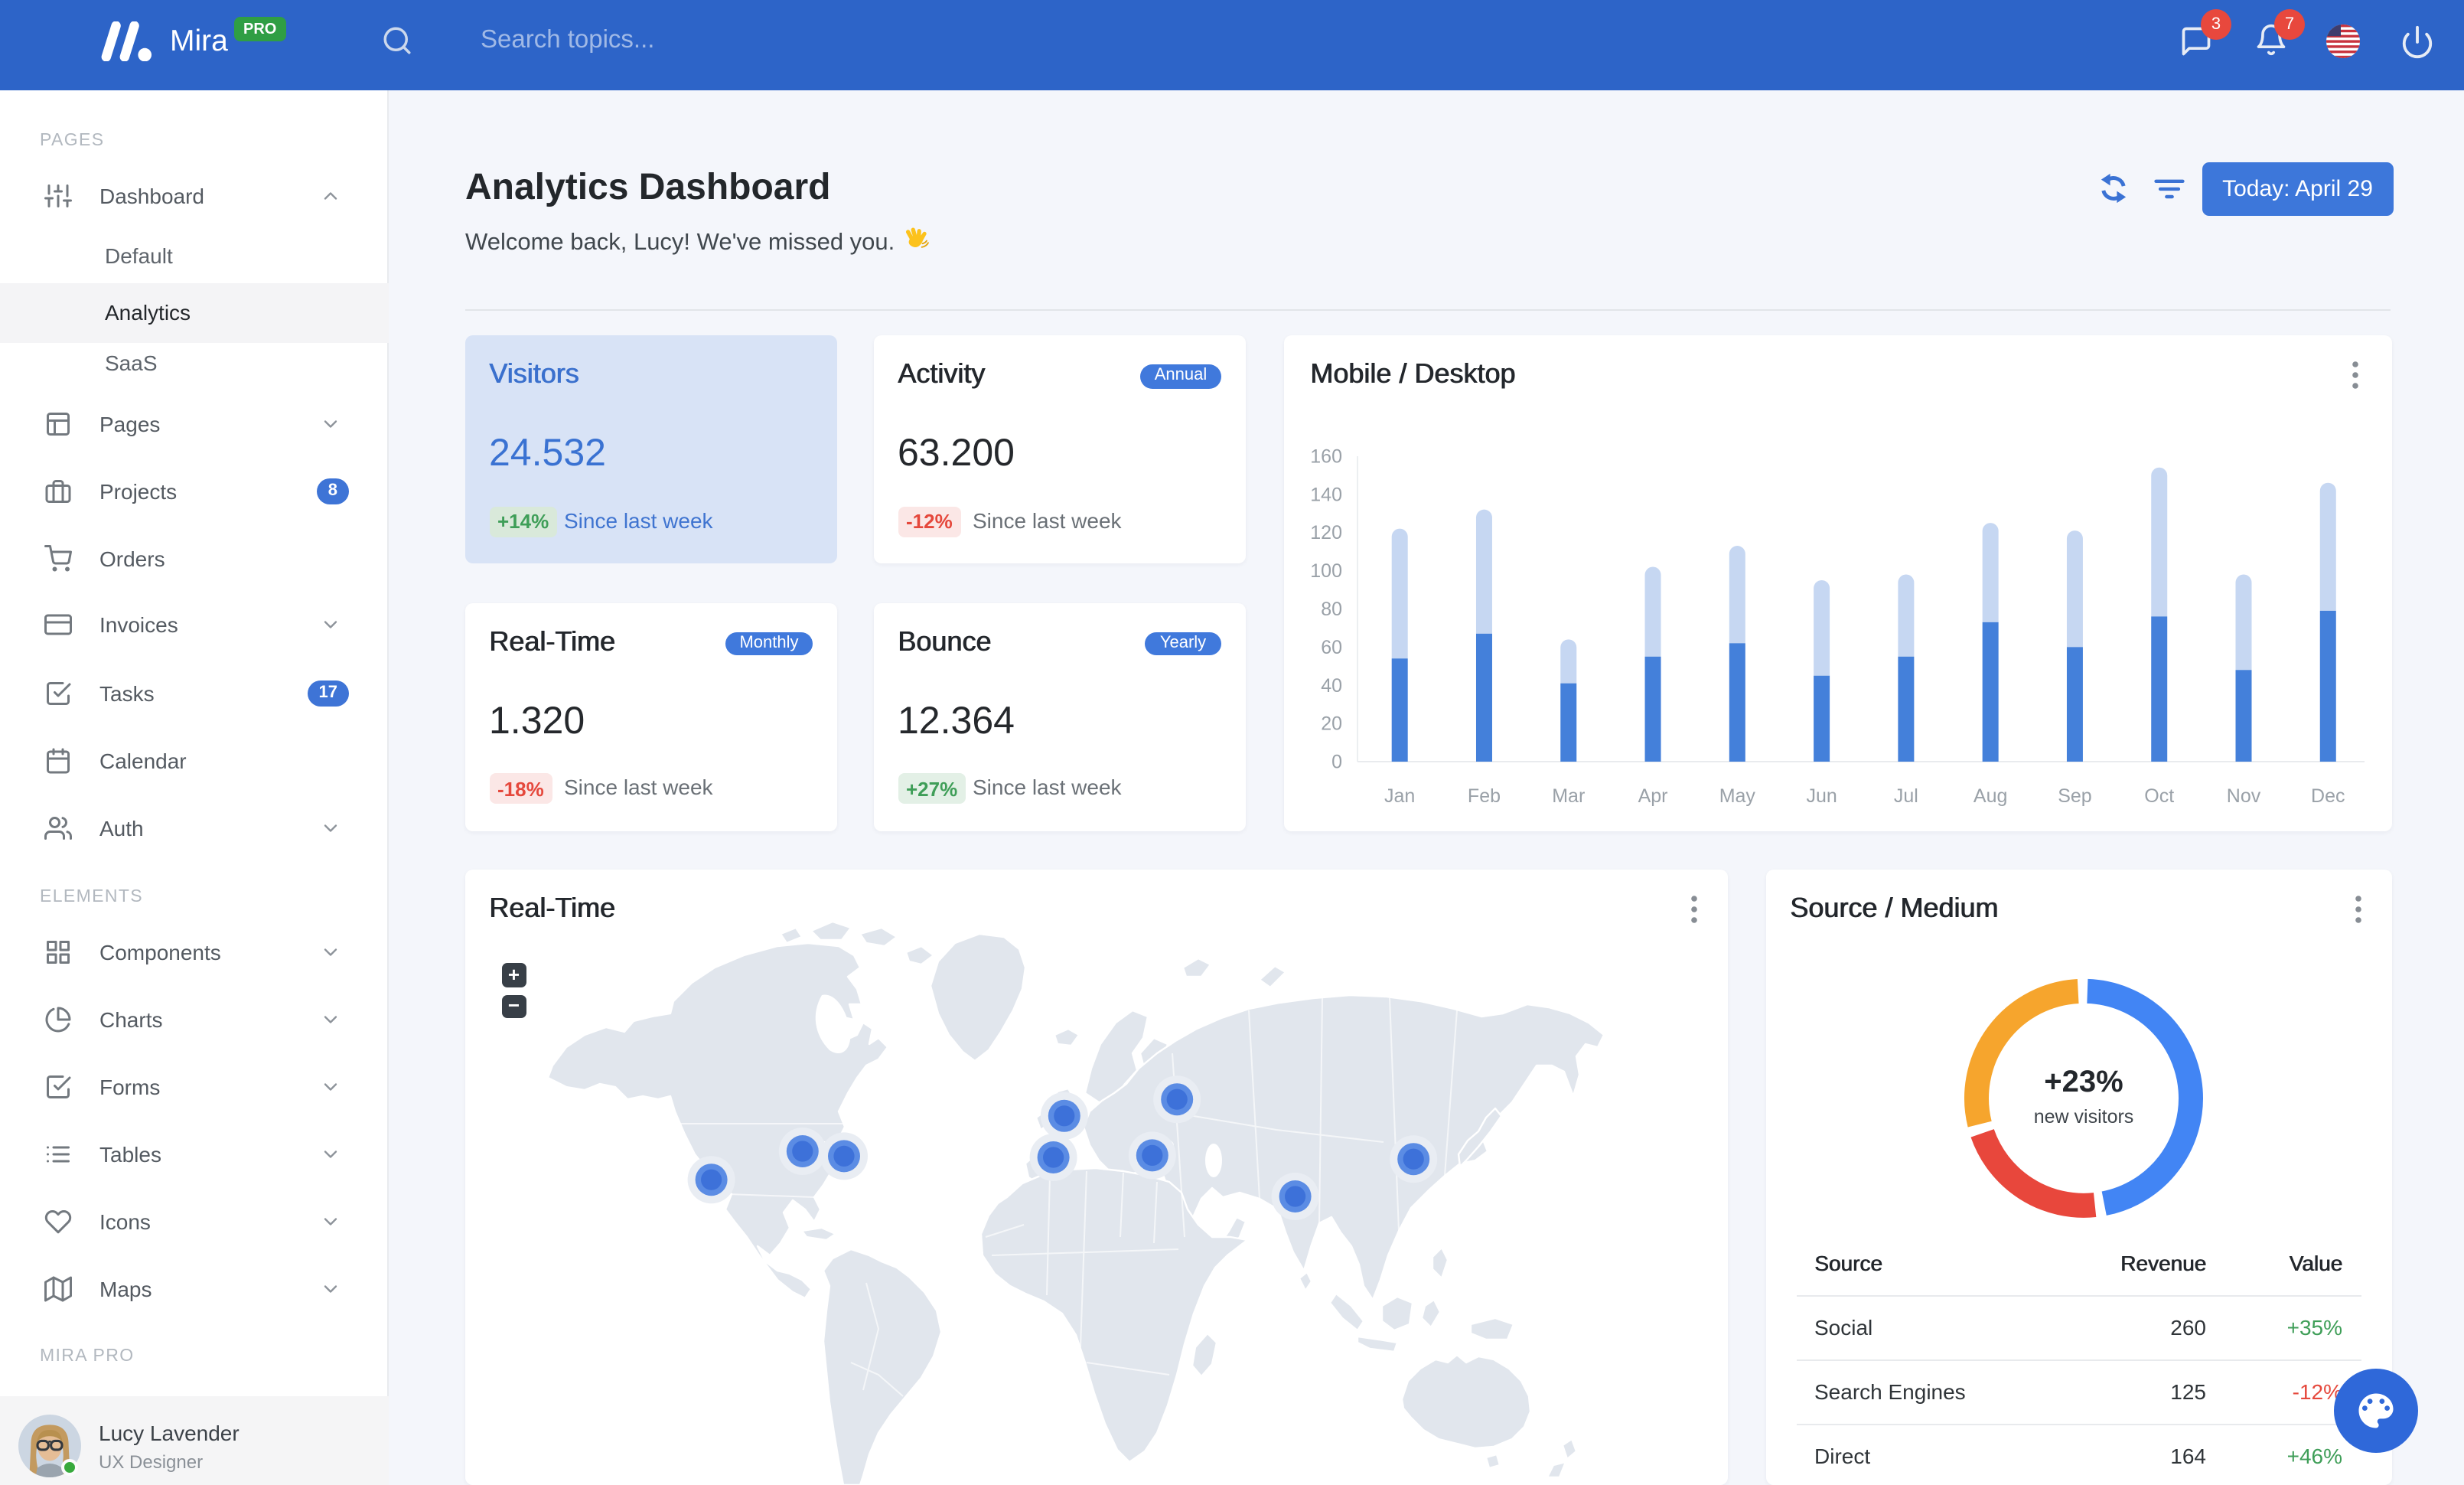 This screenshot has width=2464, height=1485. What do you see at coordinates (1326, 456) in the screenshot?
I see `svg-text: 160` at bounding box center [1326, 456].